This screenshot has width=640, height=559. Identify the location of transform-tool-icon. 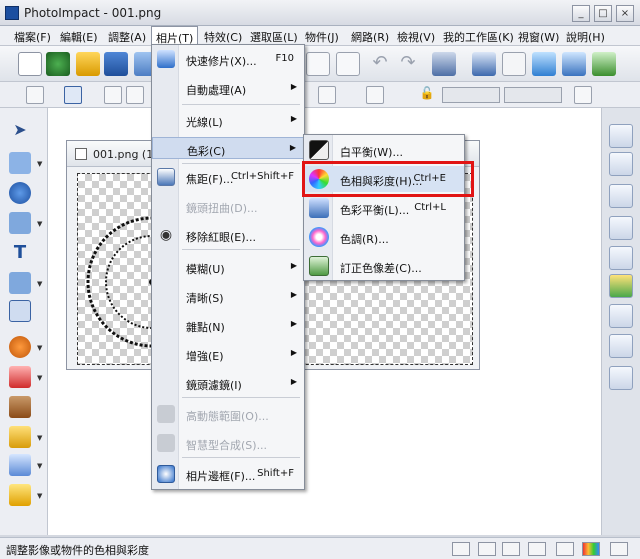
(20, 311).